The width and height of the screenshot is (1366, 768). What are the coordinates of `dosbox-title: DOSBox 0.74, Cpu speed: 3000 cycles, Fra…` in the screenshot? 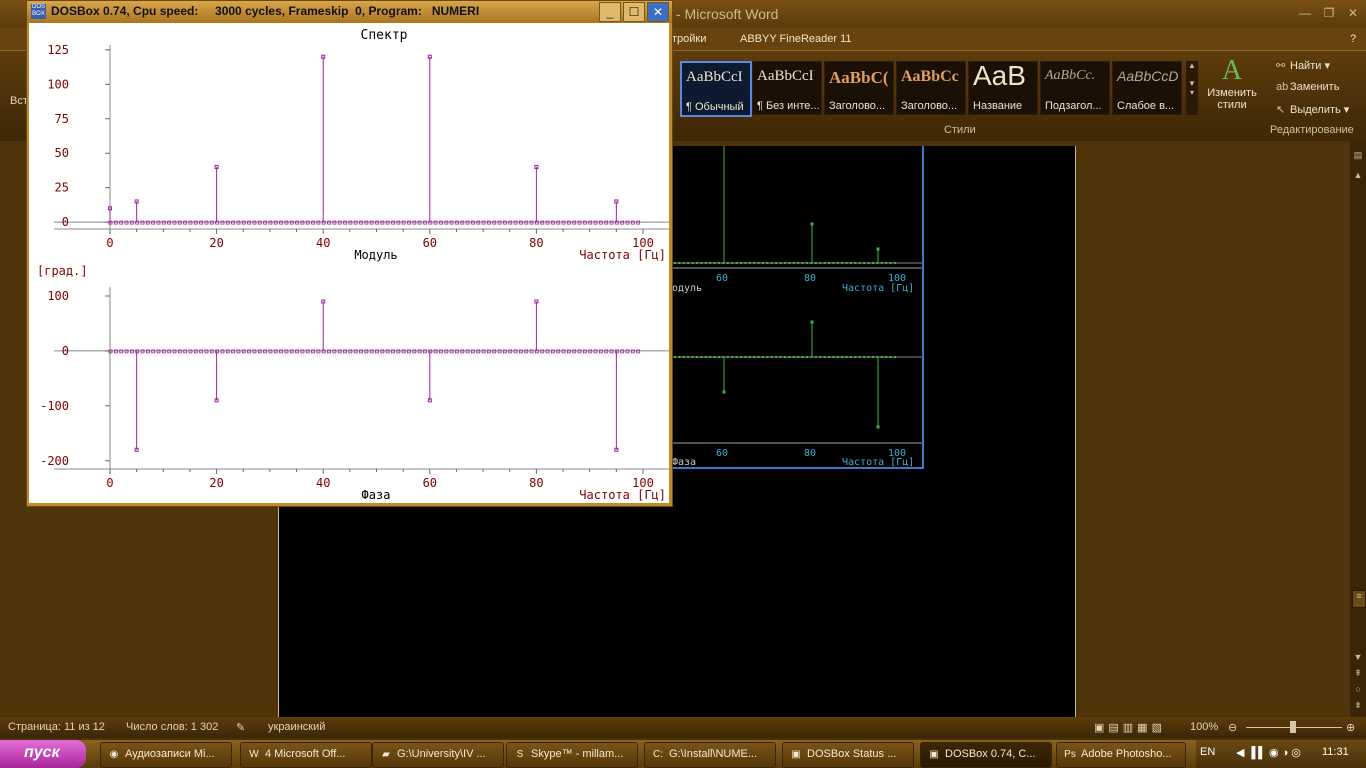 It's located at (265, 11).